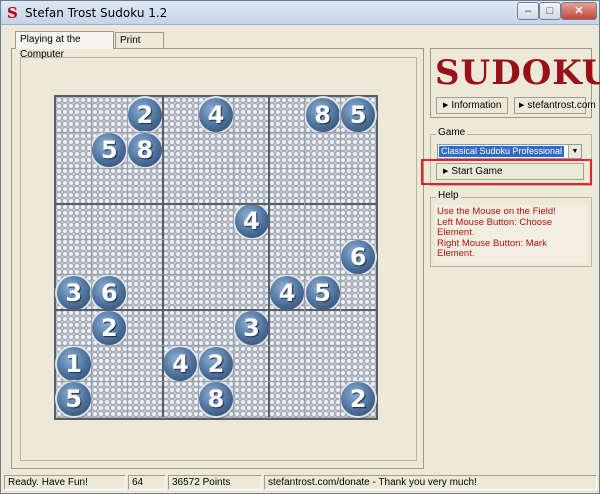 The image size is (600, 494). Describe the element at coordinates (300, 13) in the screenshot. I see `title-bar: S Stefan Trost Sudoku 1.2 – □ ✕` at that location.